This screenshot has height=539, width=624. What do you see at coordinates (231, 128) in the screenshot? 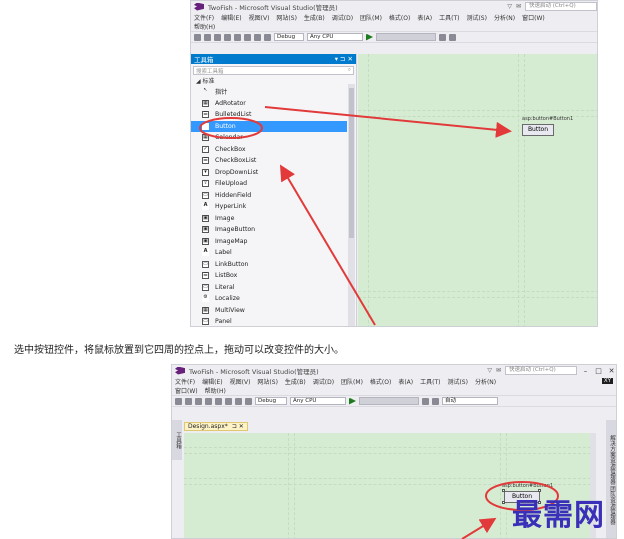
I see `button-highlight-ellipse` at bounding box center [231, 128].